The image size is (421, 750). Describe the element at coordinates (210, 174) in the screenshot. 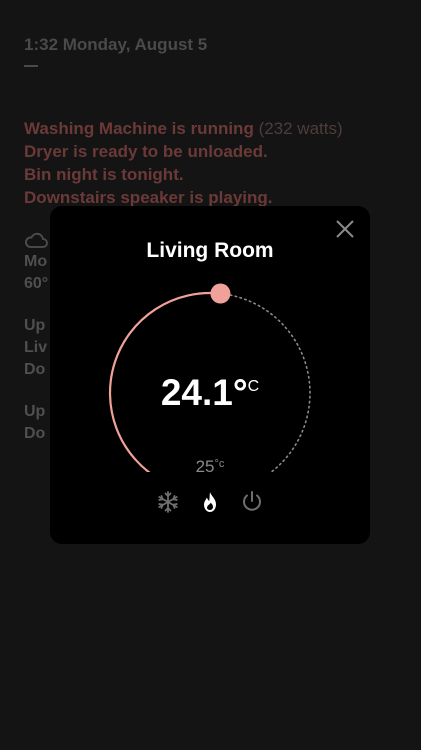

I see `notice-item: Bin night is tonight.` at that location.